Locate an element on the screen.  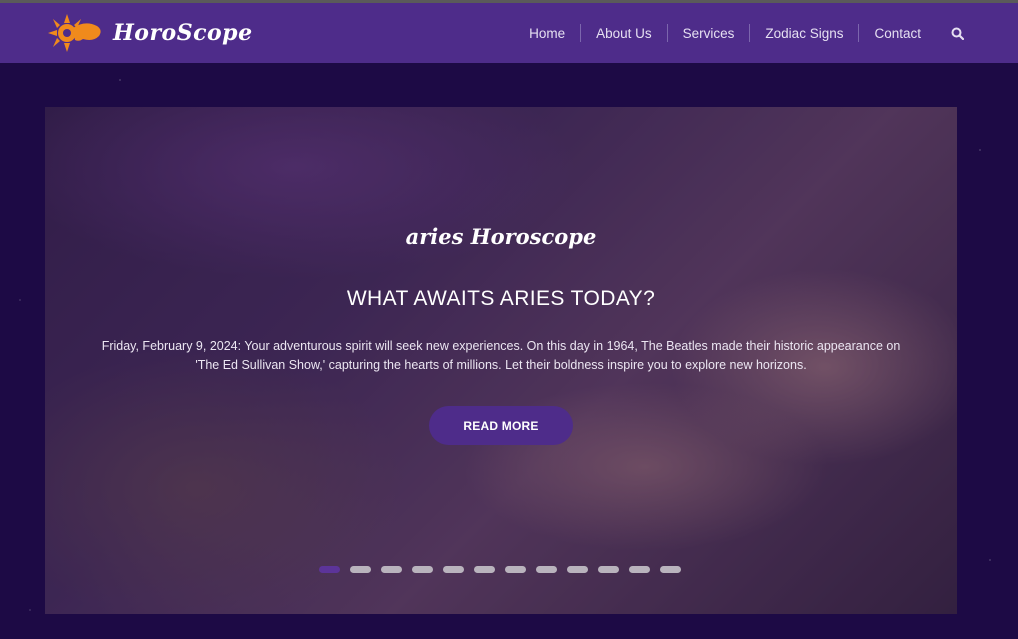
logo: HoroScope is located at coordinates (149, 33).